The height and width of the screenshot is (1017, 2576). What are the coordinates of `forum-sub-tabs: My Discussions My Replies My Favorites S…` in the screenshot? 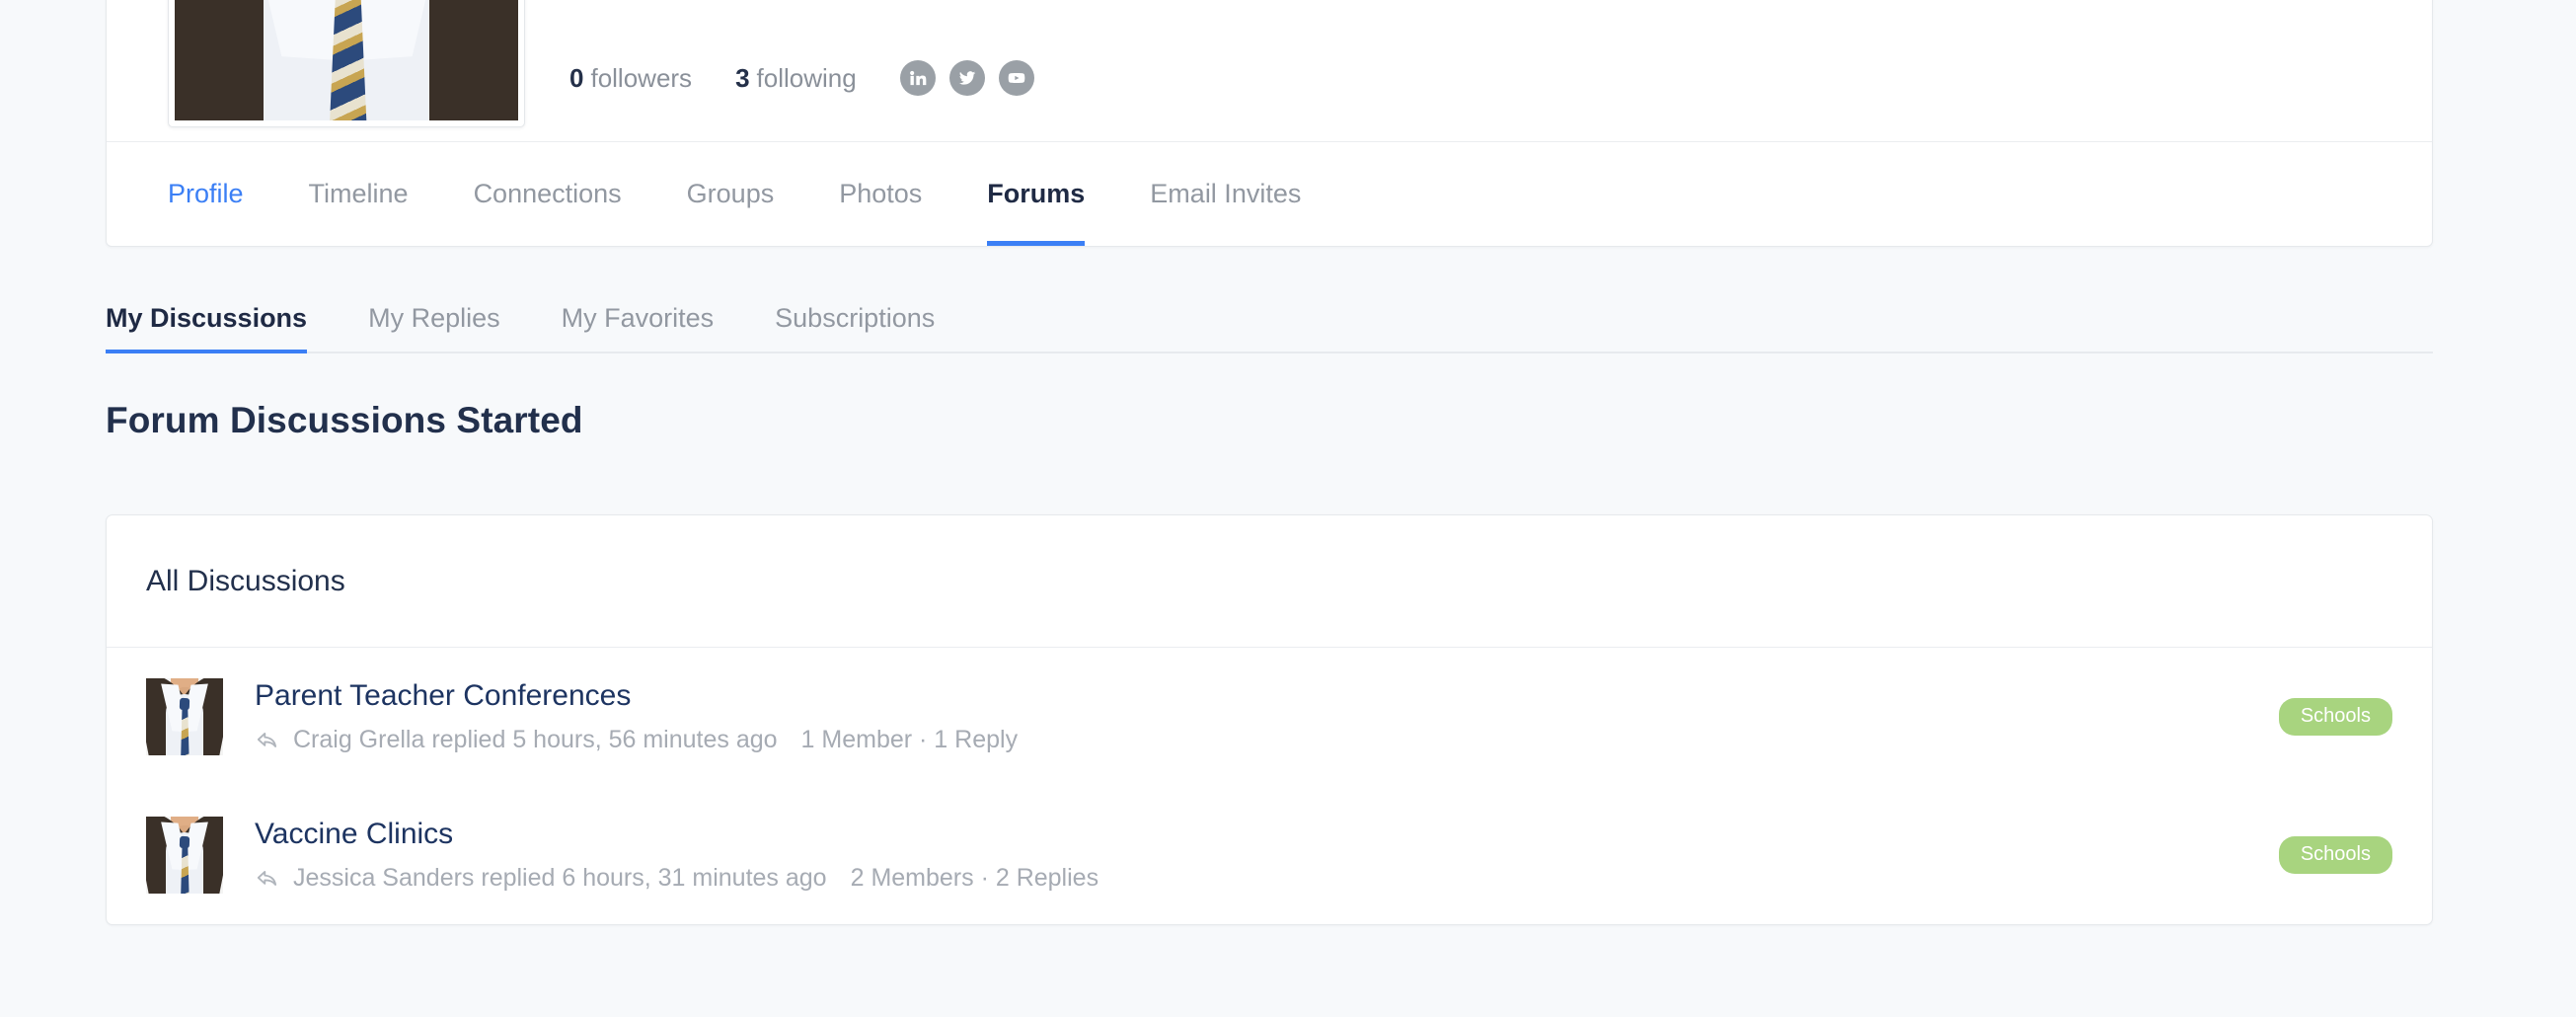 It's located at (1269, 320).